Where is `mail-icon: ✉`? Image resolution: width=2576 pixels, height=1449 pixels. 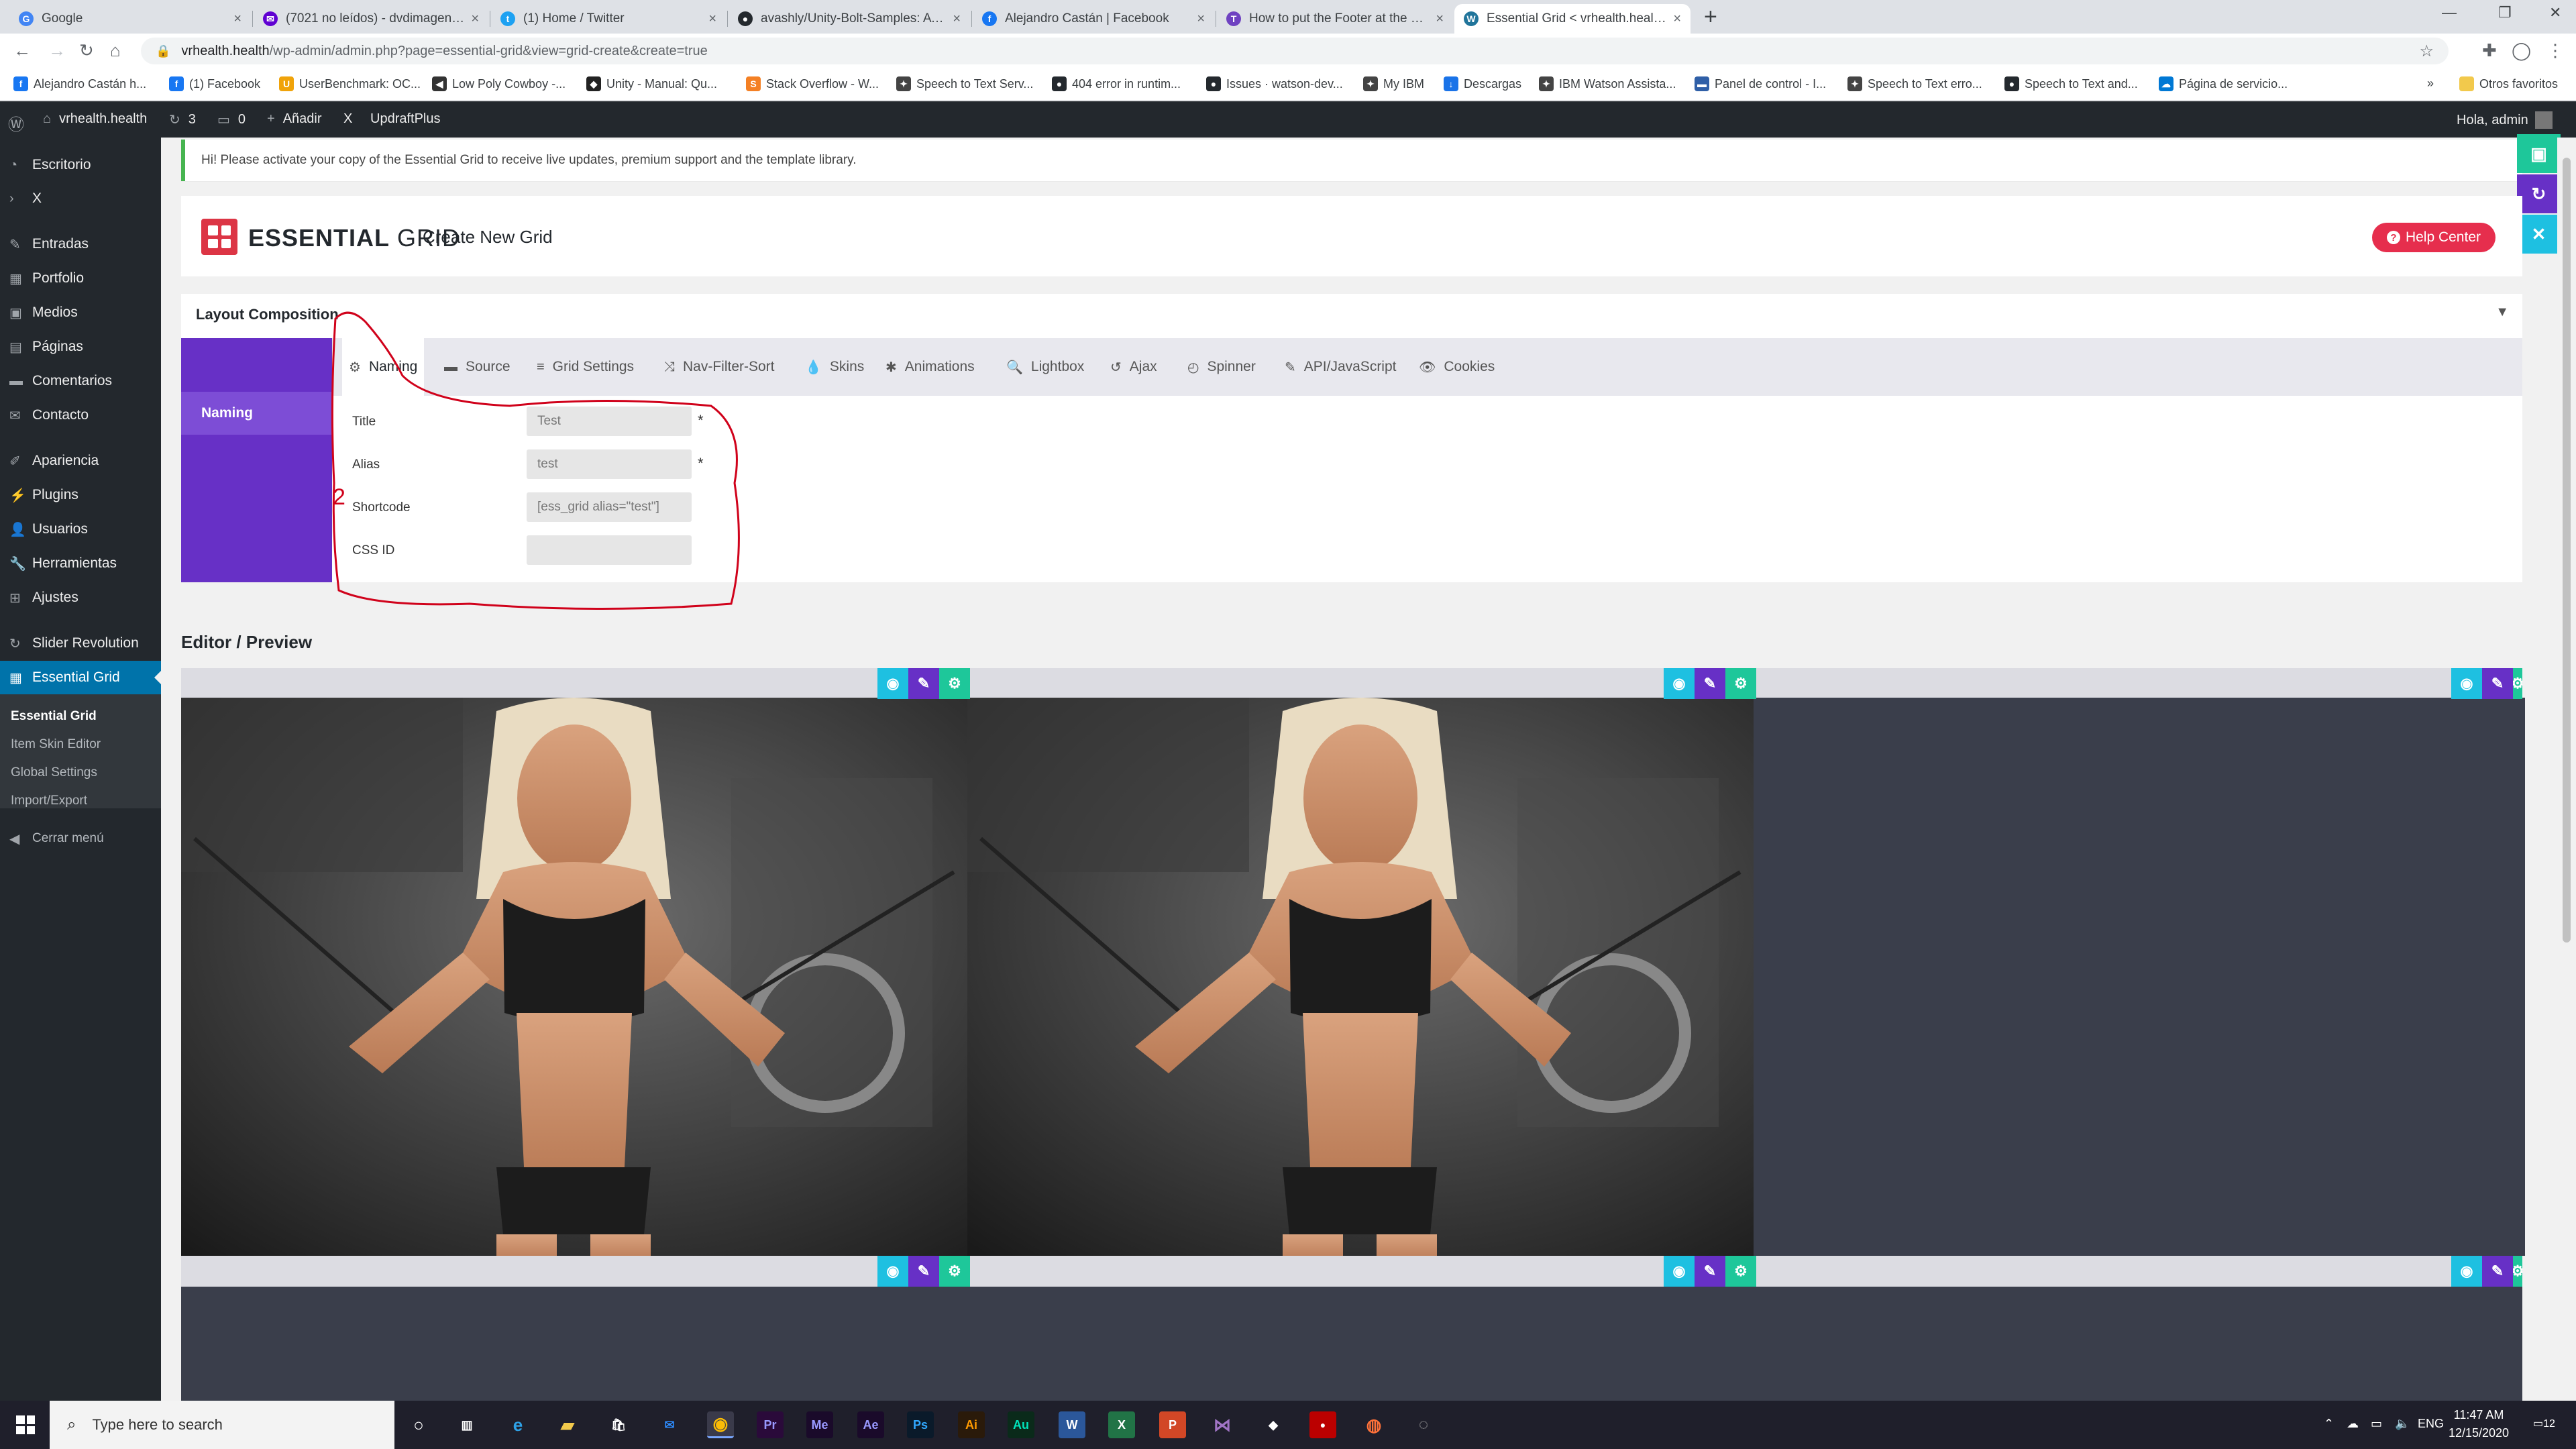 mail-icon: ✉ is located at coordinates (669, 1424).